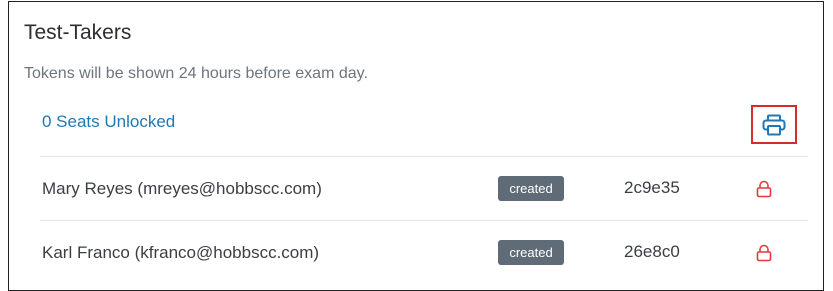 This screenshot has width=833, height=291. What do you see at coordinates (181, 252) in the screenshot?
I see `test-taker-name: Karl Franco (kfranco@hobbscc.com)` at bounding box center [181, 252].